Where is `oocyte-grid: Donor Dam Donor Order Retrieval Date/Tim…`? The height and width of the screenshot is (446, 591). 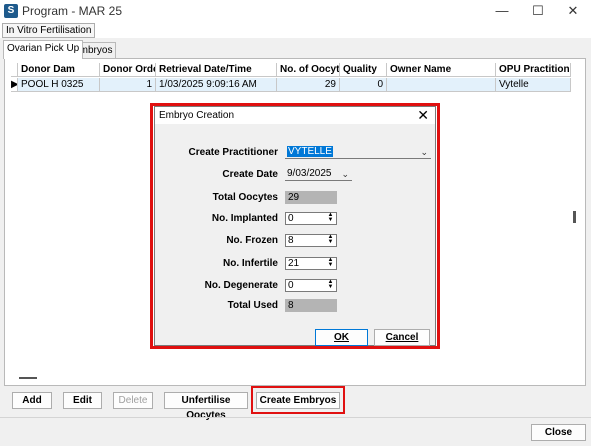
oocyte-grid: Donor Dam Donor Order Retrieval Date/Tim… is located at coordinates (291, 78).